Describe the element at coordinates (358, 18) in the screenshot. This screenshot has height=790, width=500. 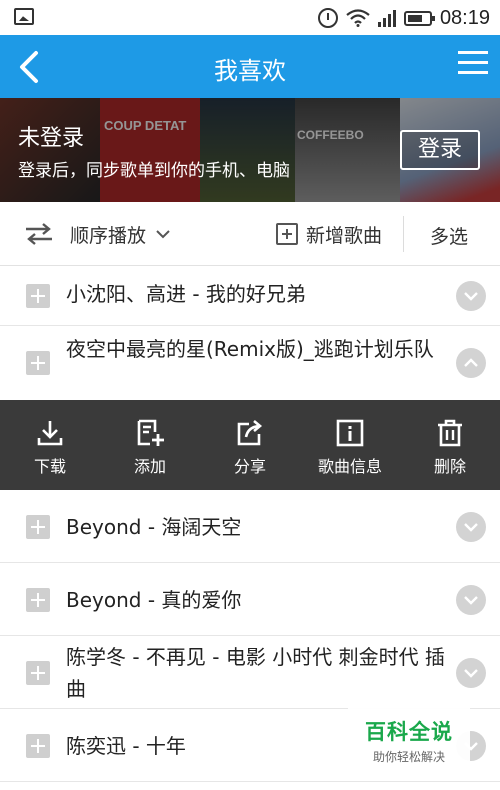
I see `wifi-icon` at that location.